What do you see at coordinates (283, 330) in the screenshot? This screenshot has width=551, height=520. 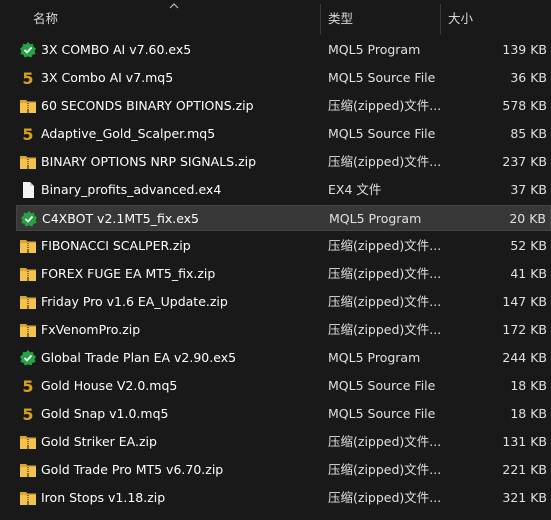 I see `file-row: FxVenomPro.zip 压缩(zipped)文件... 172 KB` at bounding box center [283, 330].